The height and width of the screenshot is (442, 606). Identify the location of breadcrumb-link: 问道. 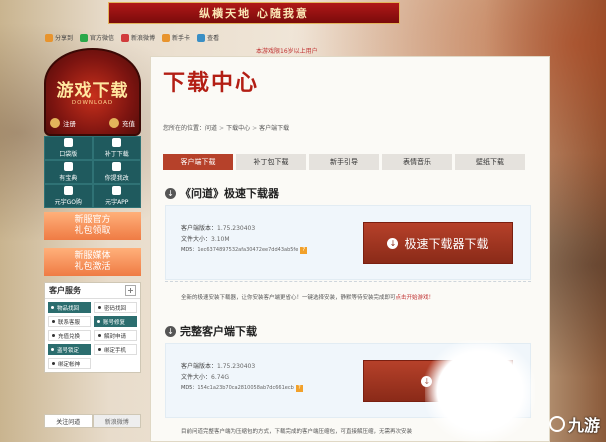
(211, 128).